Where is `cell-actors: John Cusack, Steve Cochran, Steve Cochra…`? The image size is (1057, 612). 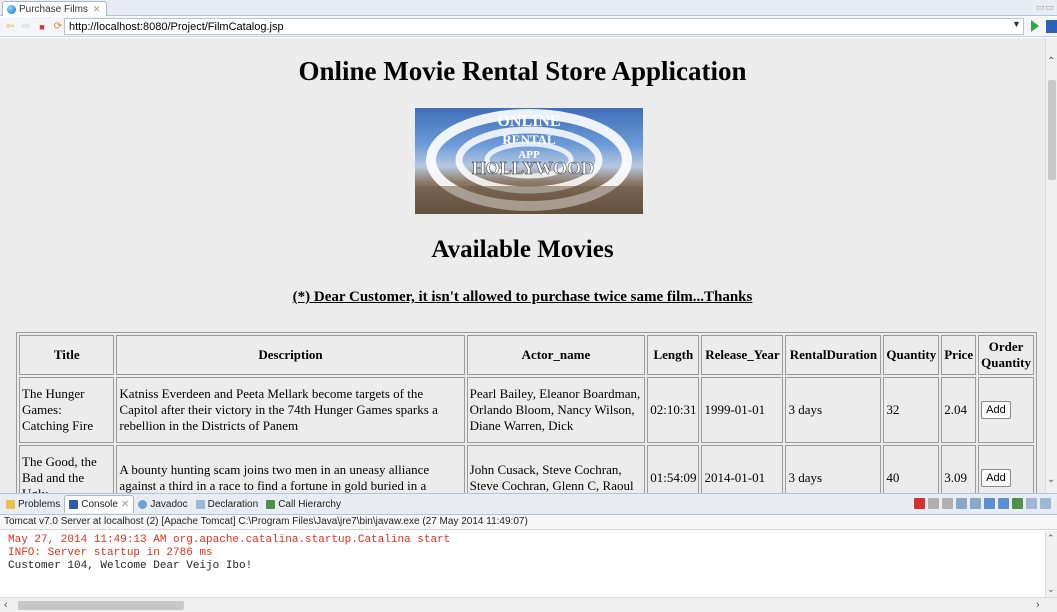
cell-actors: John Cusack, Steve Cochran, Steve Cochra… is located at coordinates (556, 469).